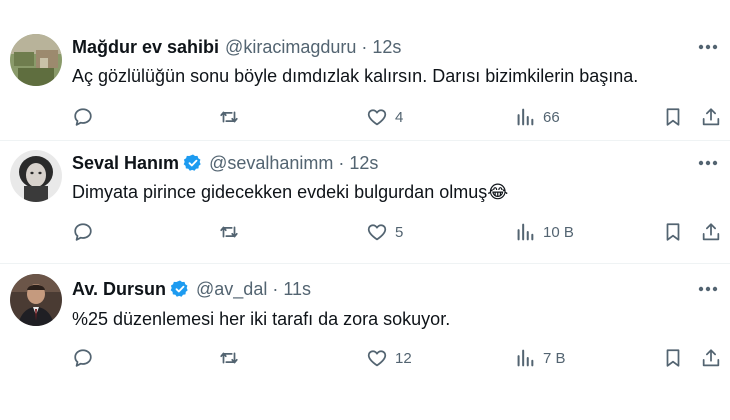  Describe the element at coordinates (290, 47) in the screenshot. I see `user-handle: @kiracimagduru` at that location.